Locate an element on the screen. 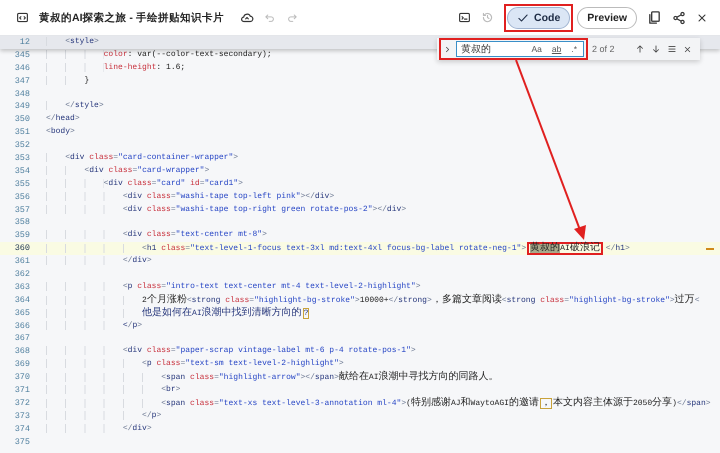  line-number: 374 is located at coordinates (22, 429).